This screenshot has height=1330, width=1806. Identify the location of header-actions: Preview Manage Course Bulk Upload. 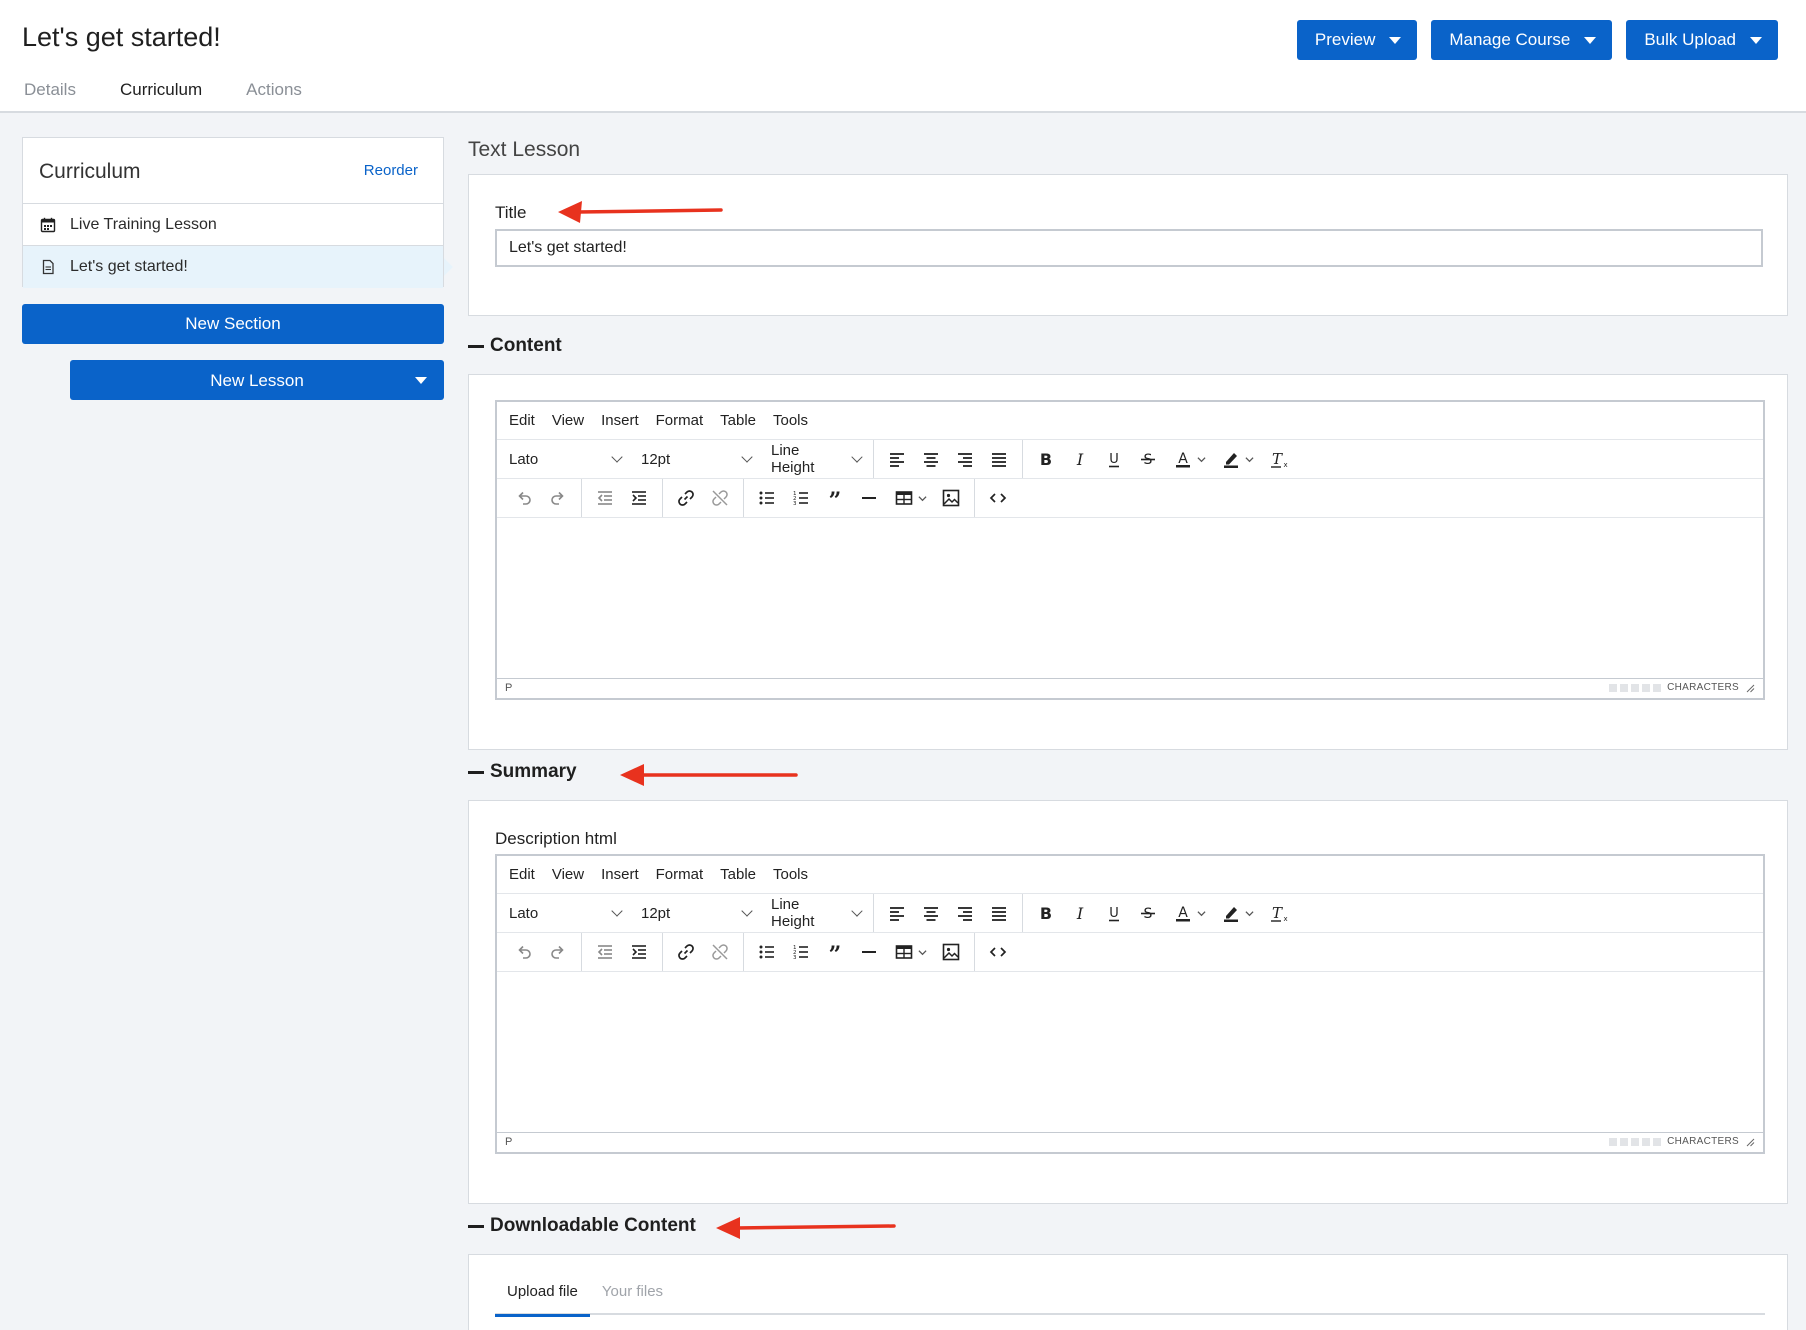
(1537, 40).